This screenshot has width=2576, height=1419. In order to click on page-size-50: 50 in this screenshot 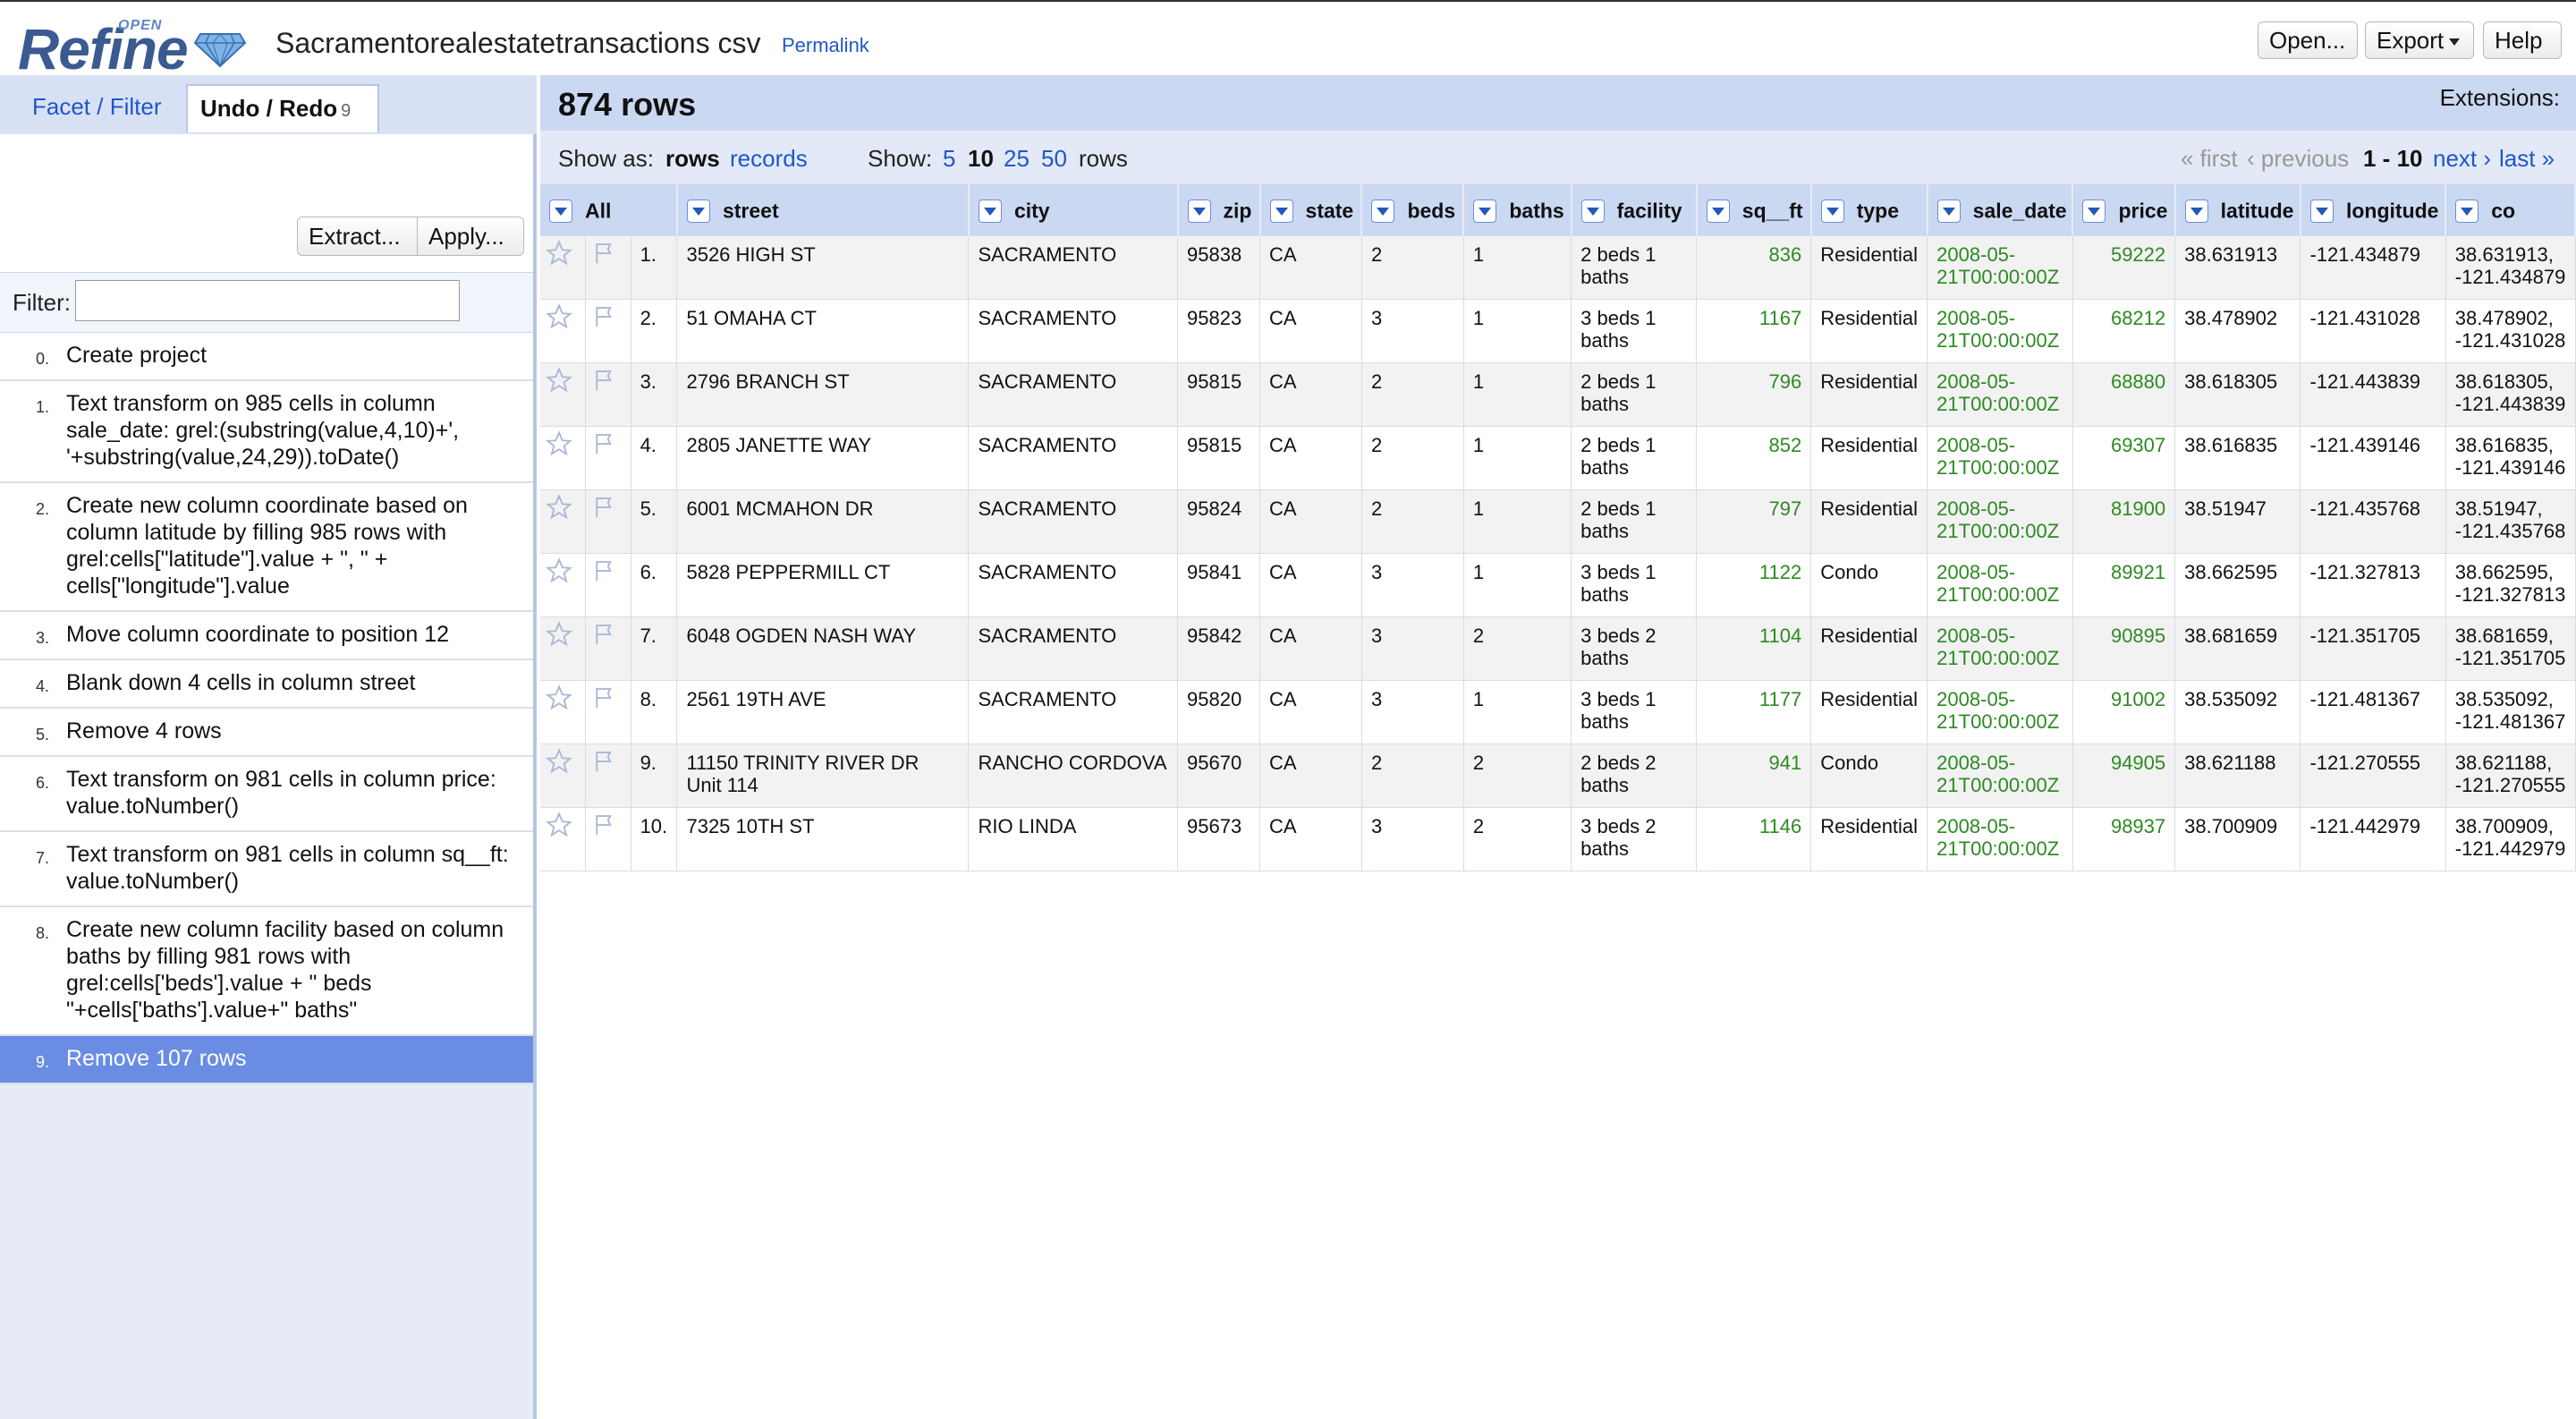, I will do `click(1054, 159)`.